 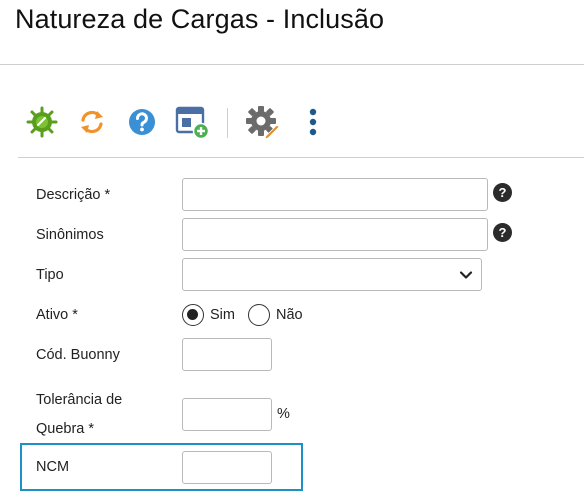 What do you see at coordinates (192, 122) in the screenshot?
I see `add-window-icon` at bounding box center [192, 122].